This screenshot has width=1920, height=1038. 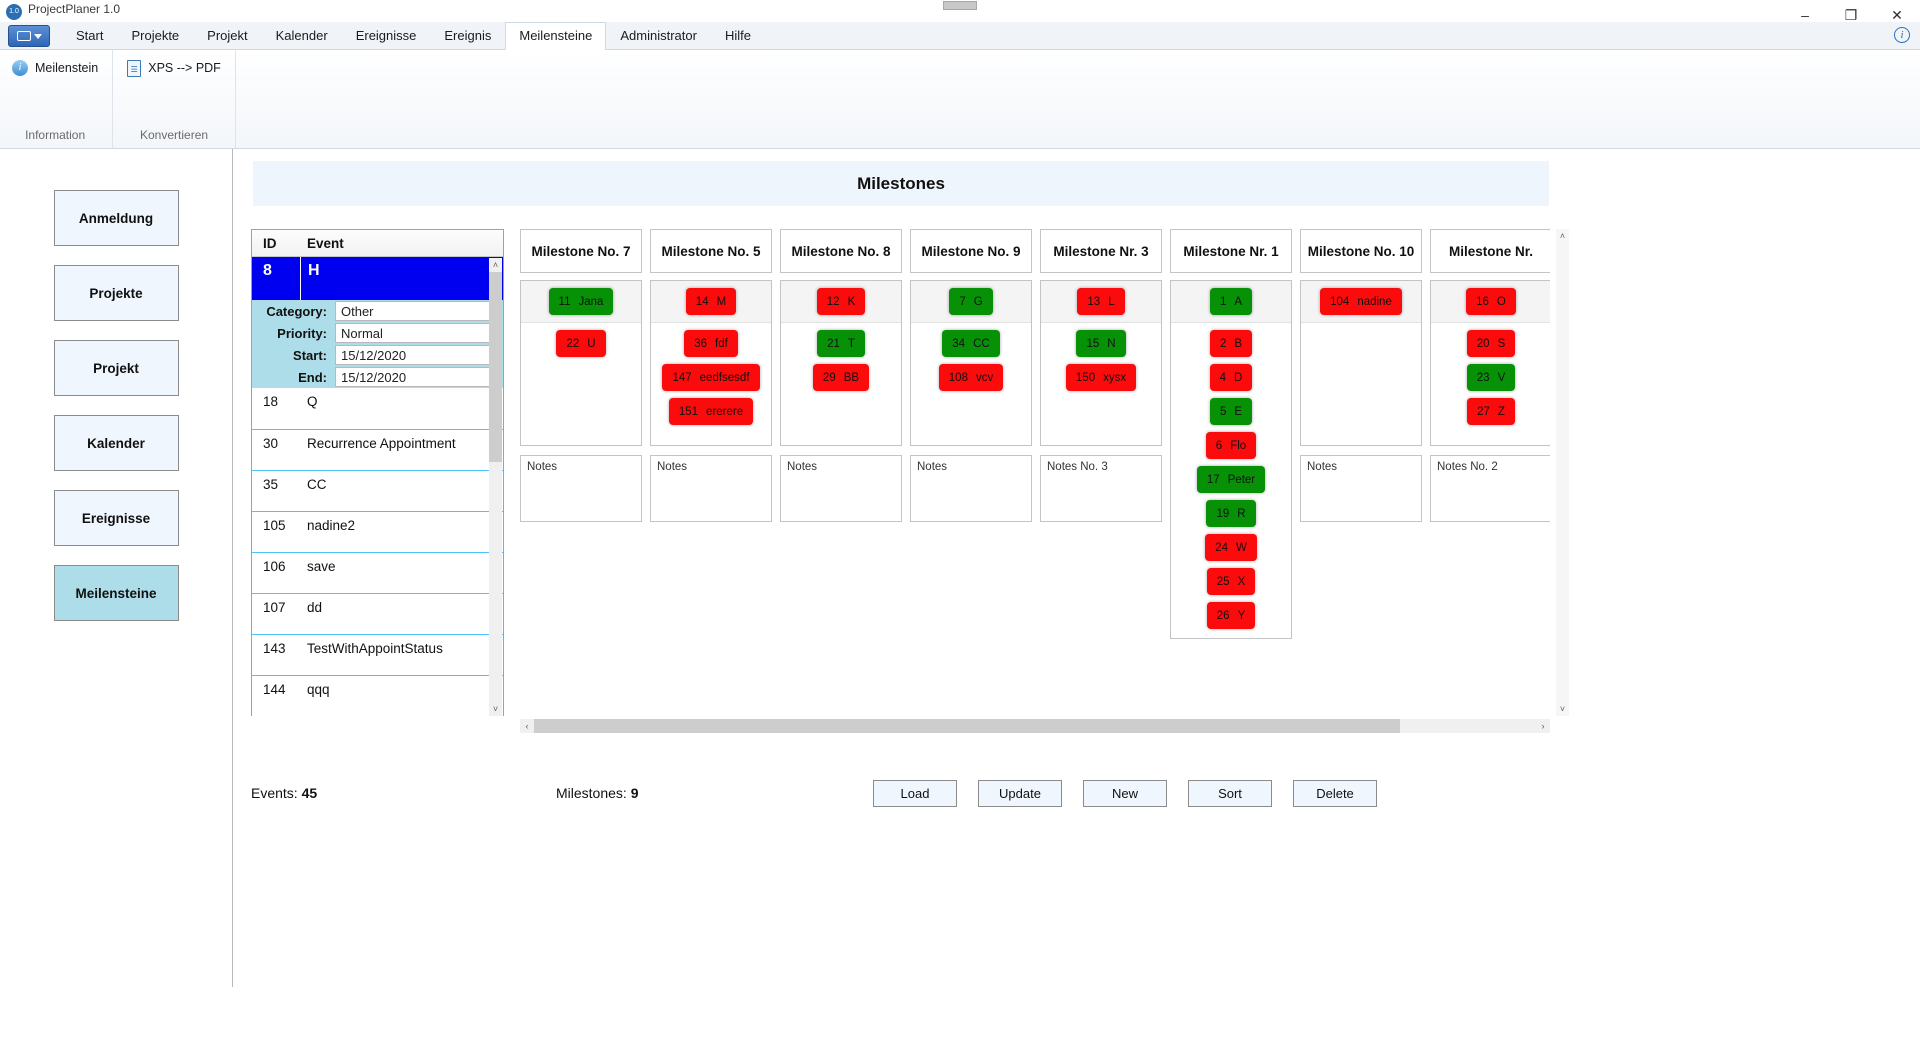 I want to click on event-chip: 15 N, so click(x=1101, y=343).